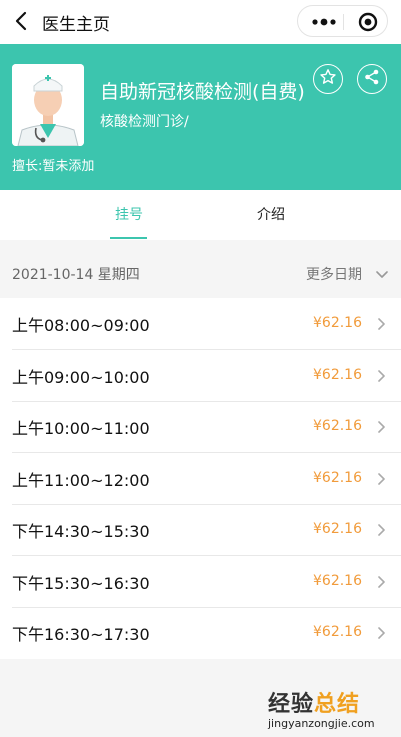 This screenshot has width=401, height=737. I want to click on time-slot-row: 上午11:00~12:00 ¥62.16, so click(200, 479).